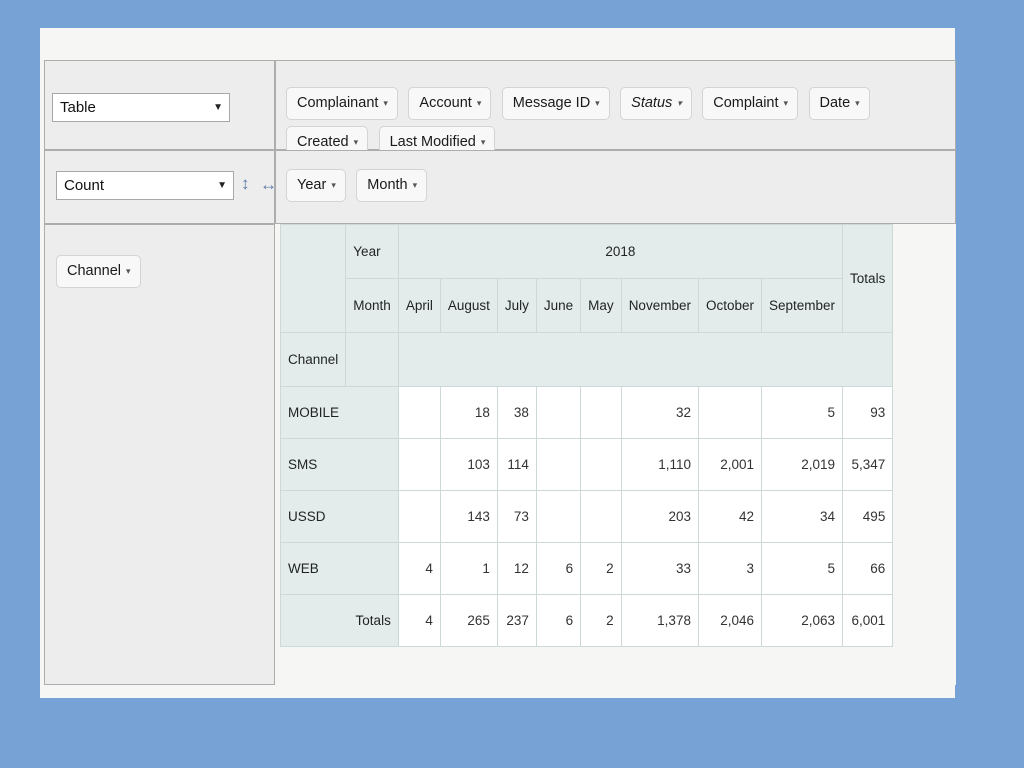  I want to click on column-field-month: Month ▾, so click(392, 185).